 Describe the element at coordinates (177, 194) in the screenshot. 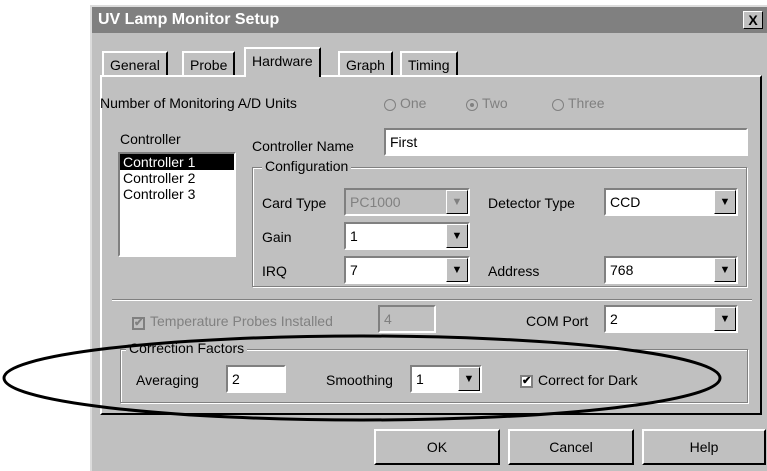

I see `list-item: Controller 3` at that location.